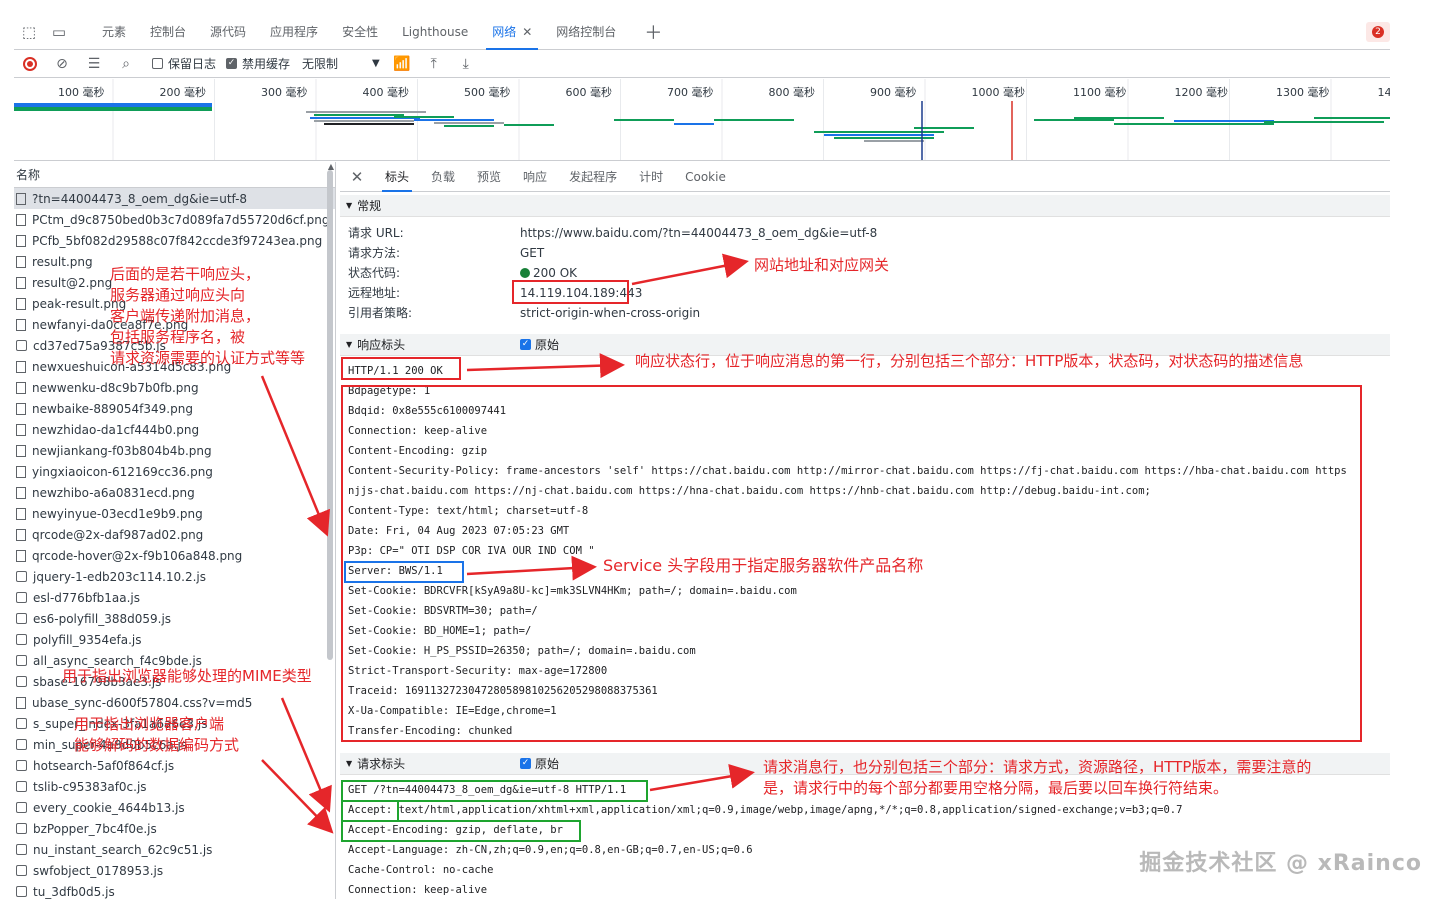 The height and width of the screenshot is (899, 1446). What do you see at coordinates (21, 198) in the screenshot?
I see `doc-file-icon` at bounding box center [21, 198].